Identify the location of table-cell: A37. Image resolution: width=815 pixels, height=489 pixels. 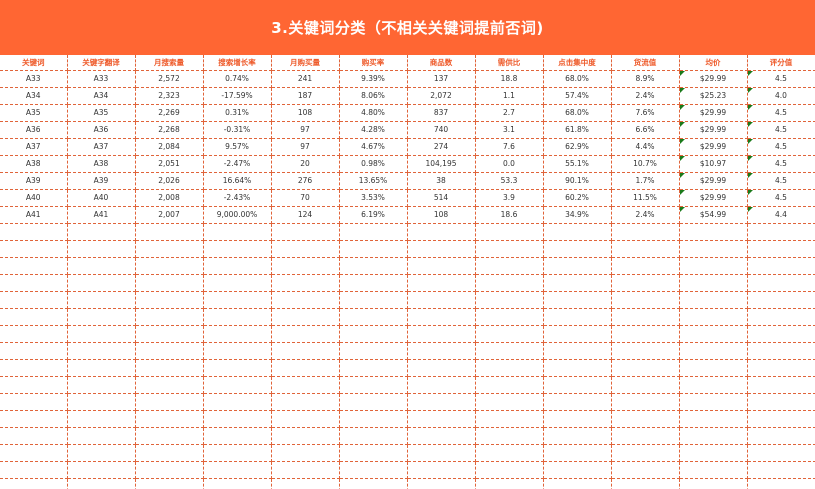
(101, 147).